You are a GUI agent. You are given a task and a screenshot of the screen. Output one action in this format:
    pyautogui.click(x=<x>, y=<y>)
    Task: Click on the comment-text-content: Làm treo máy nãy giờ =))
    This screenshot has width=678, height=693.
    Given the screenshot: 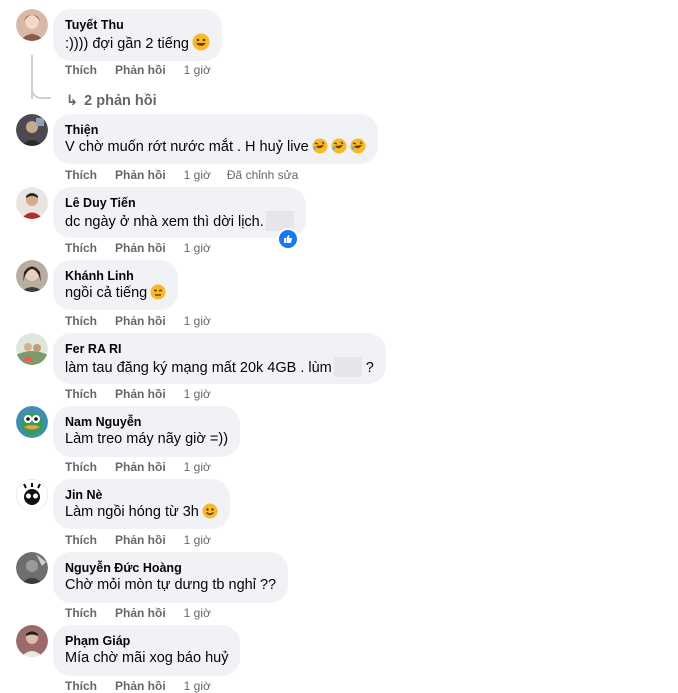 What is the action you would take?
    pyautogui.click(x=147, y=439)
    